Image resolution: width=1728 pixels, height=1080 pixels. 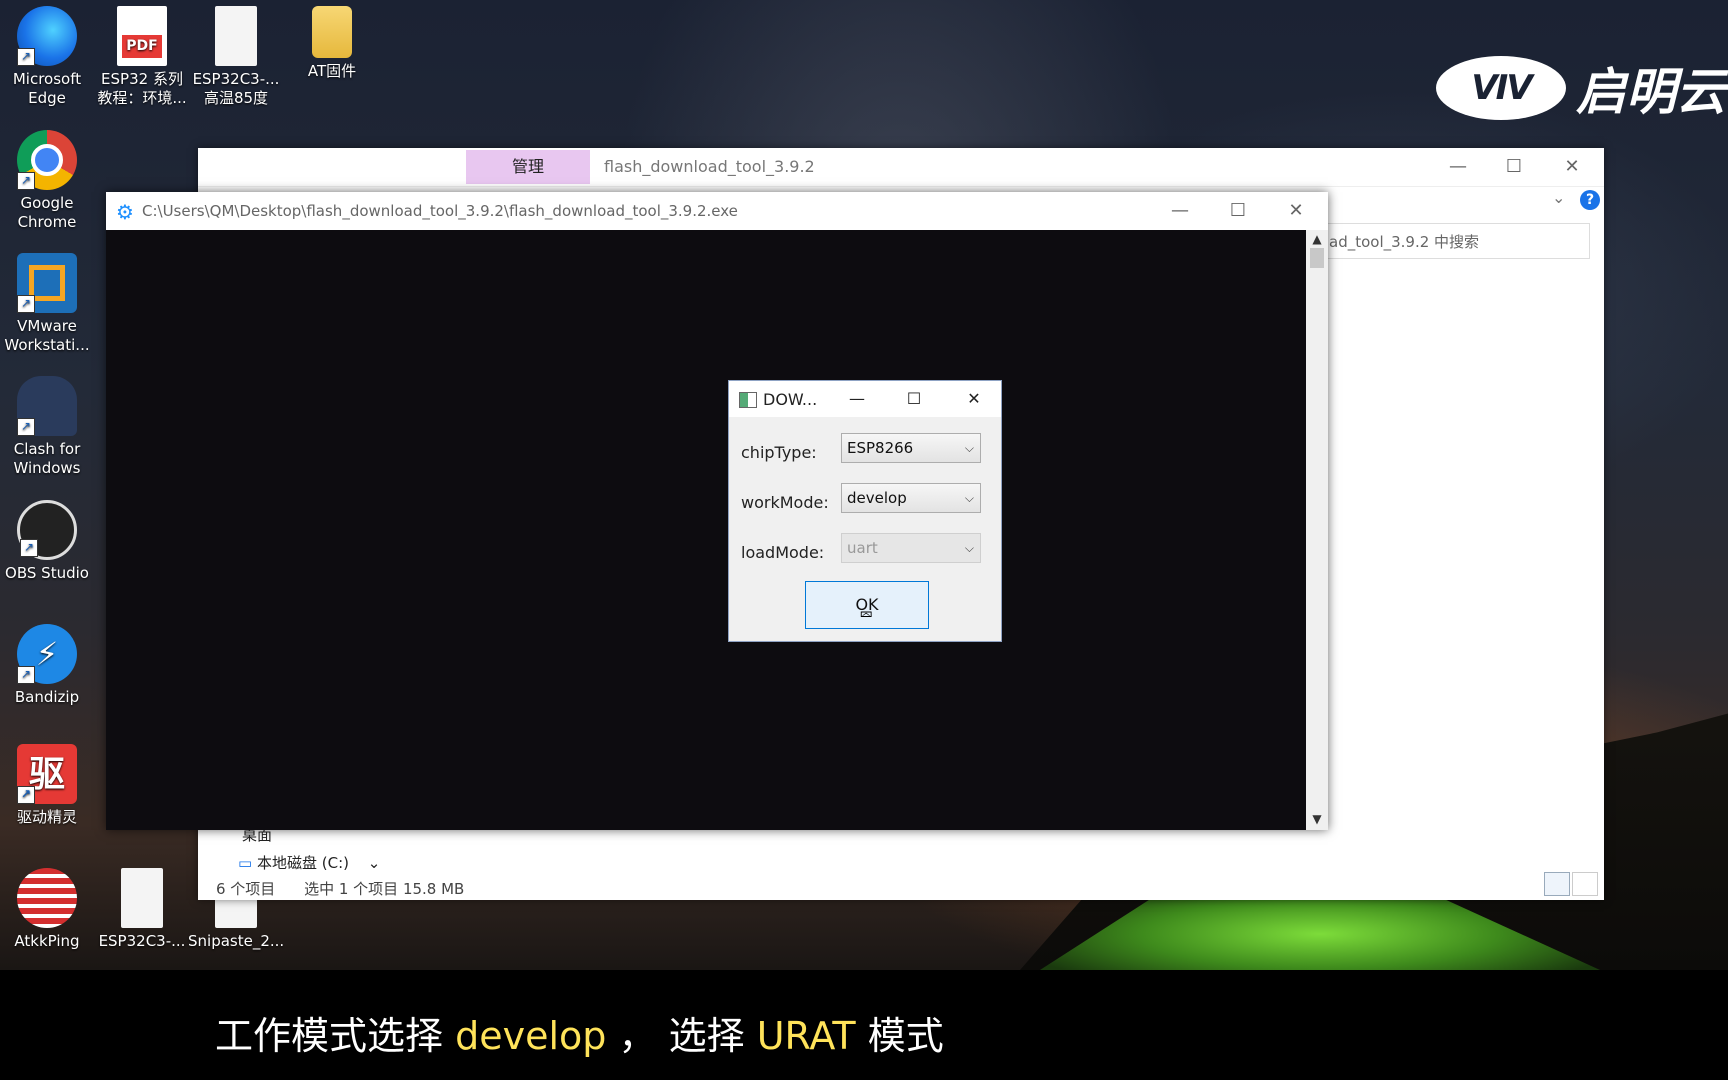 I want to click on atkkping-icon, so click(x=47, y=898).